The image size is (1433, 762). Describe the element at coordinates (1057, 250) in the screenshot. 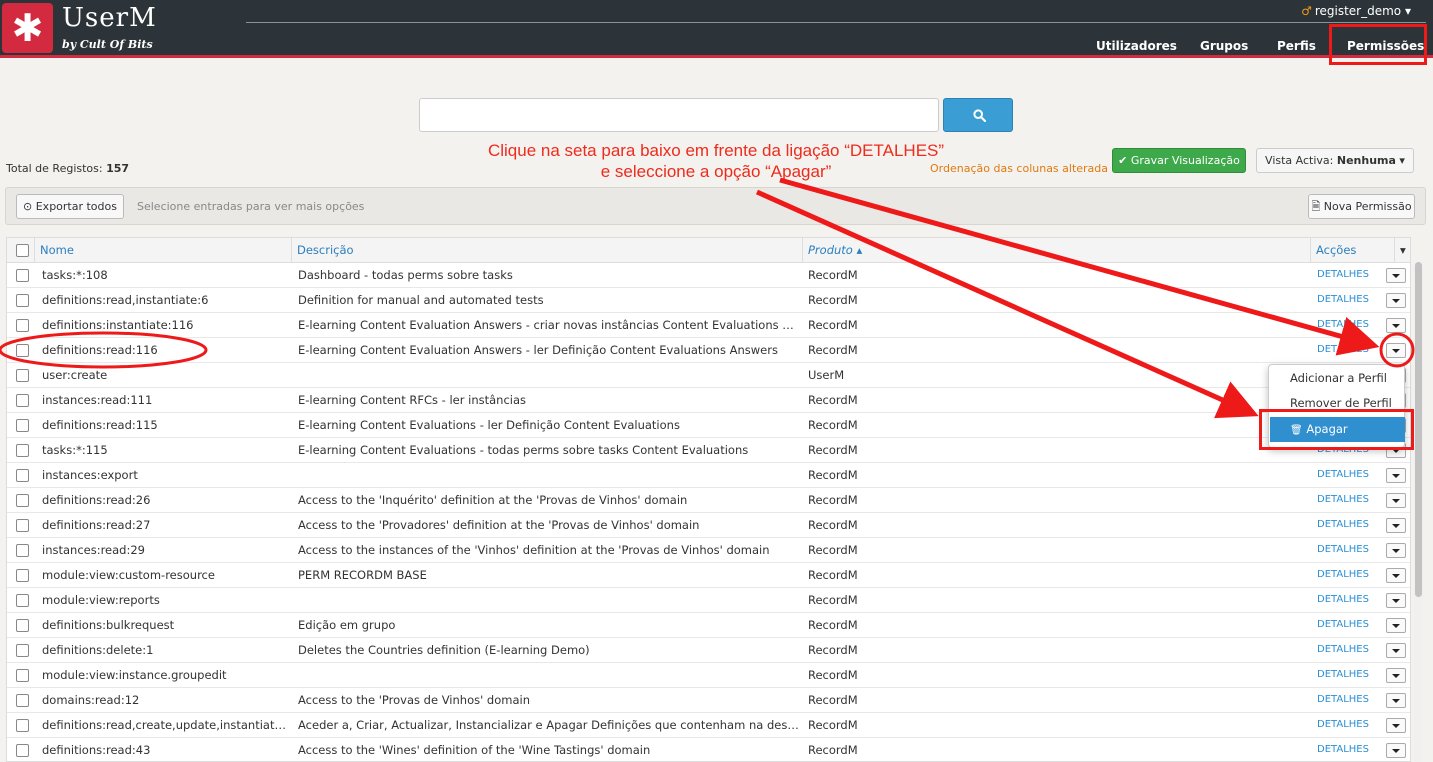

I see `header-product: Produto ▴` at that location.